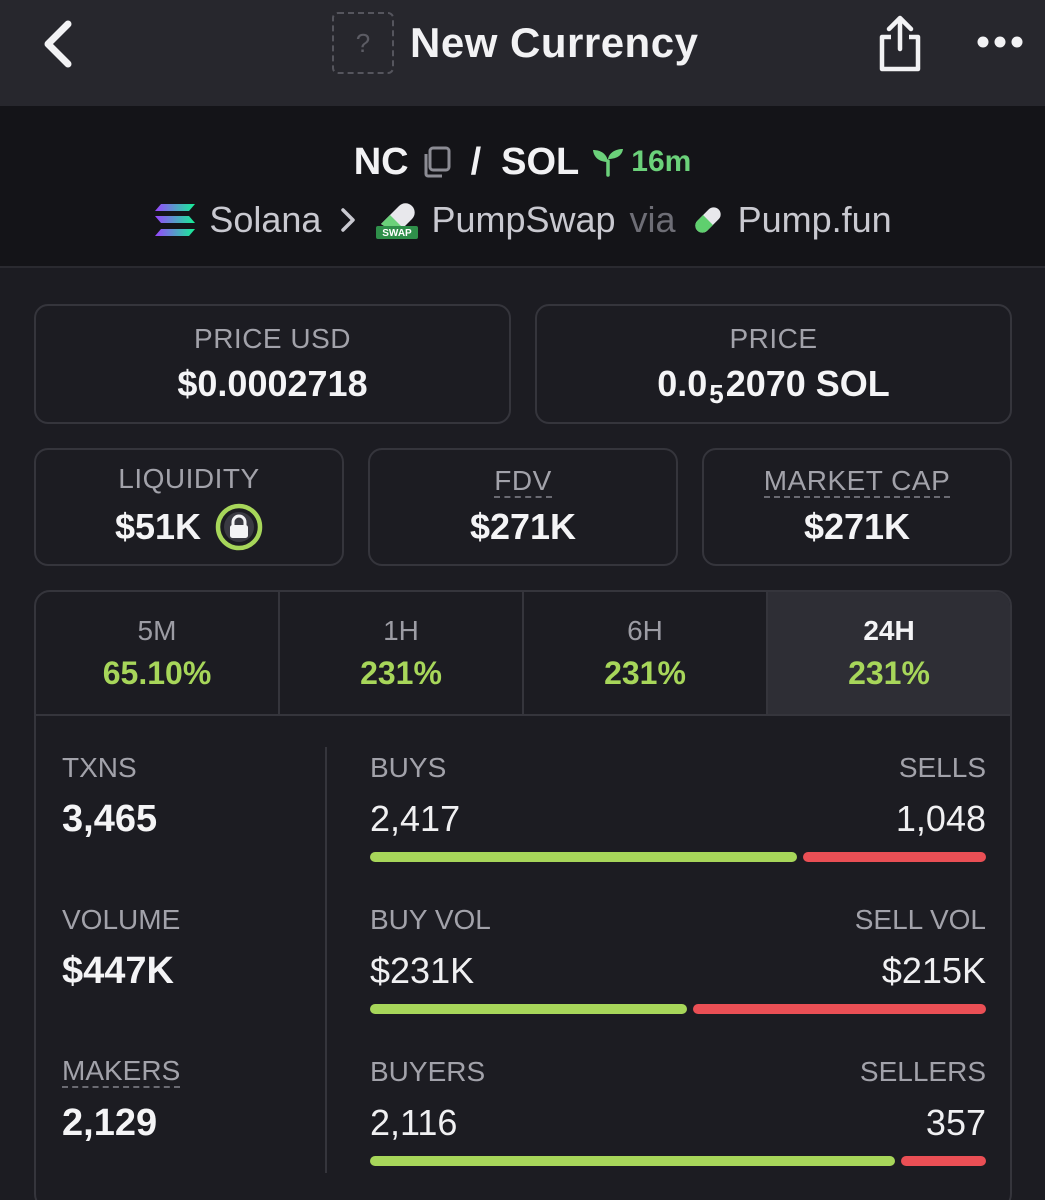 This screenshot has width=1045, height=1200. I want to click on launchpad-link: Pump.fun, so click(791, 220).